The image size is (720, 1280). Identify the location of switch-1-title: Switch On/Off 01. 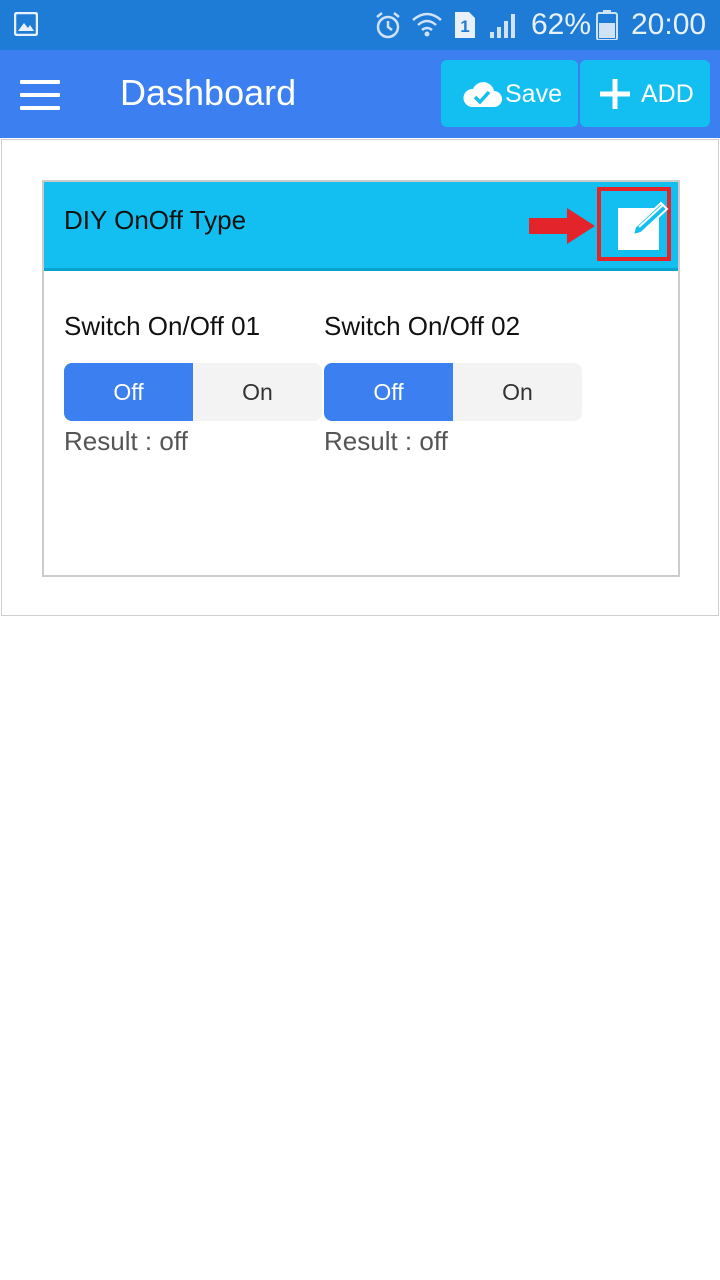
(162, 326).